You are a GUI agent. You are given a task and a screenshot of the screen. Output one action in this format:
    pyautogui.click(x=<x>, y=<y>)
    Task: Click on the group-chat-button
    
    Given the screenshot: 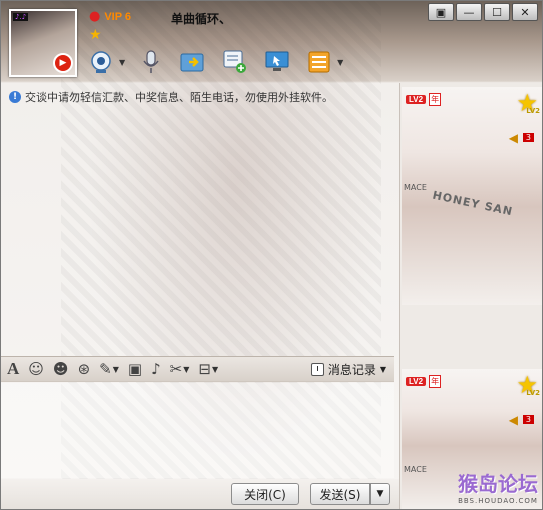 What is the action you would take?
    pyautogui.click(x=235, y=62)
    